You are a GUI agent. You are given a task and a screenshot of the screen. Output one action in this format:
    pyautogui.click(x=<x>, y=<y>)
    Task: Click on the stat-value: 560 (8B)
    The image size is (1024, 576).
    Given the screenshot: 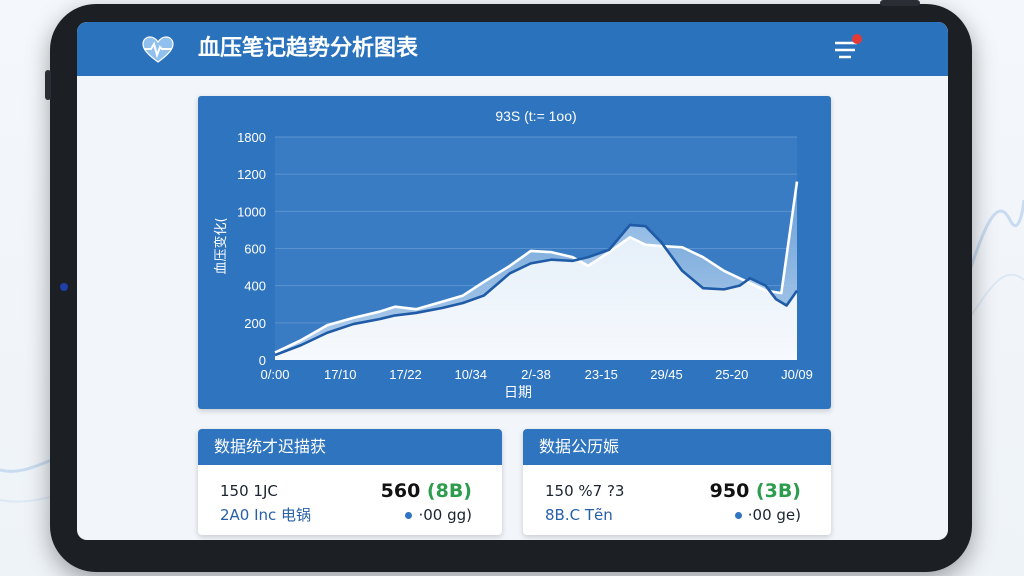 What is the action you would take?
    pyautogui.click(x=426, y=491)
    